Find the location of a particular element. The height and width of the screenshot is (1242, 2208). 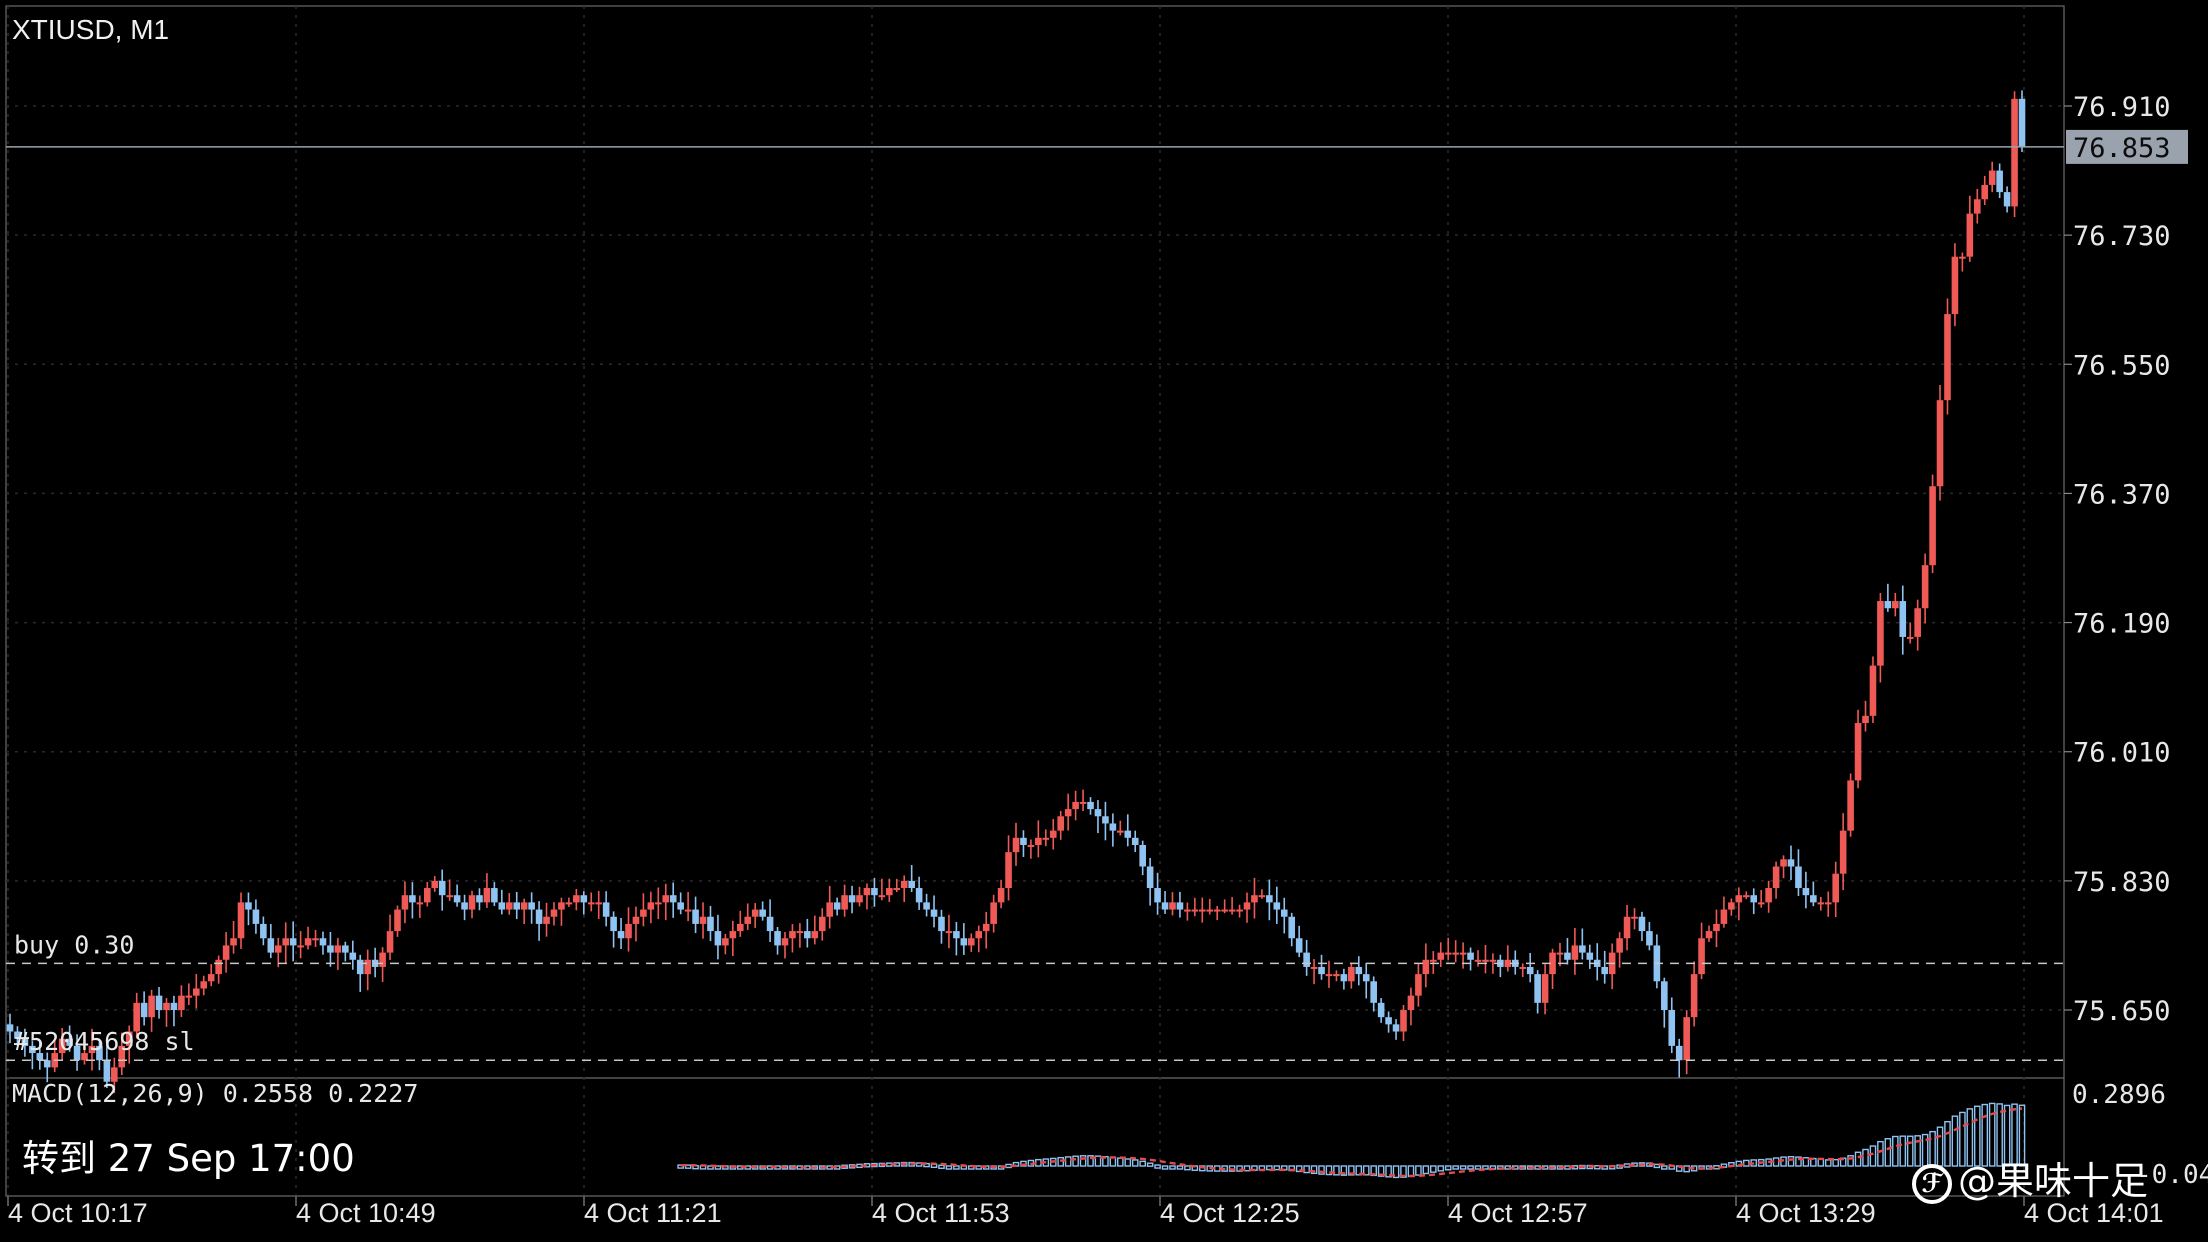

price-tick-label: 76.550 is located at coordinates (2122, 365).